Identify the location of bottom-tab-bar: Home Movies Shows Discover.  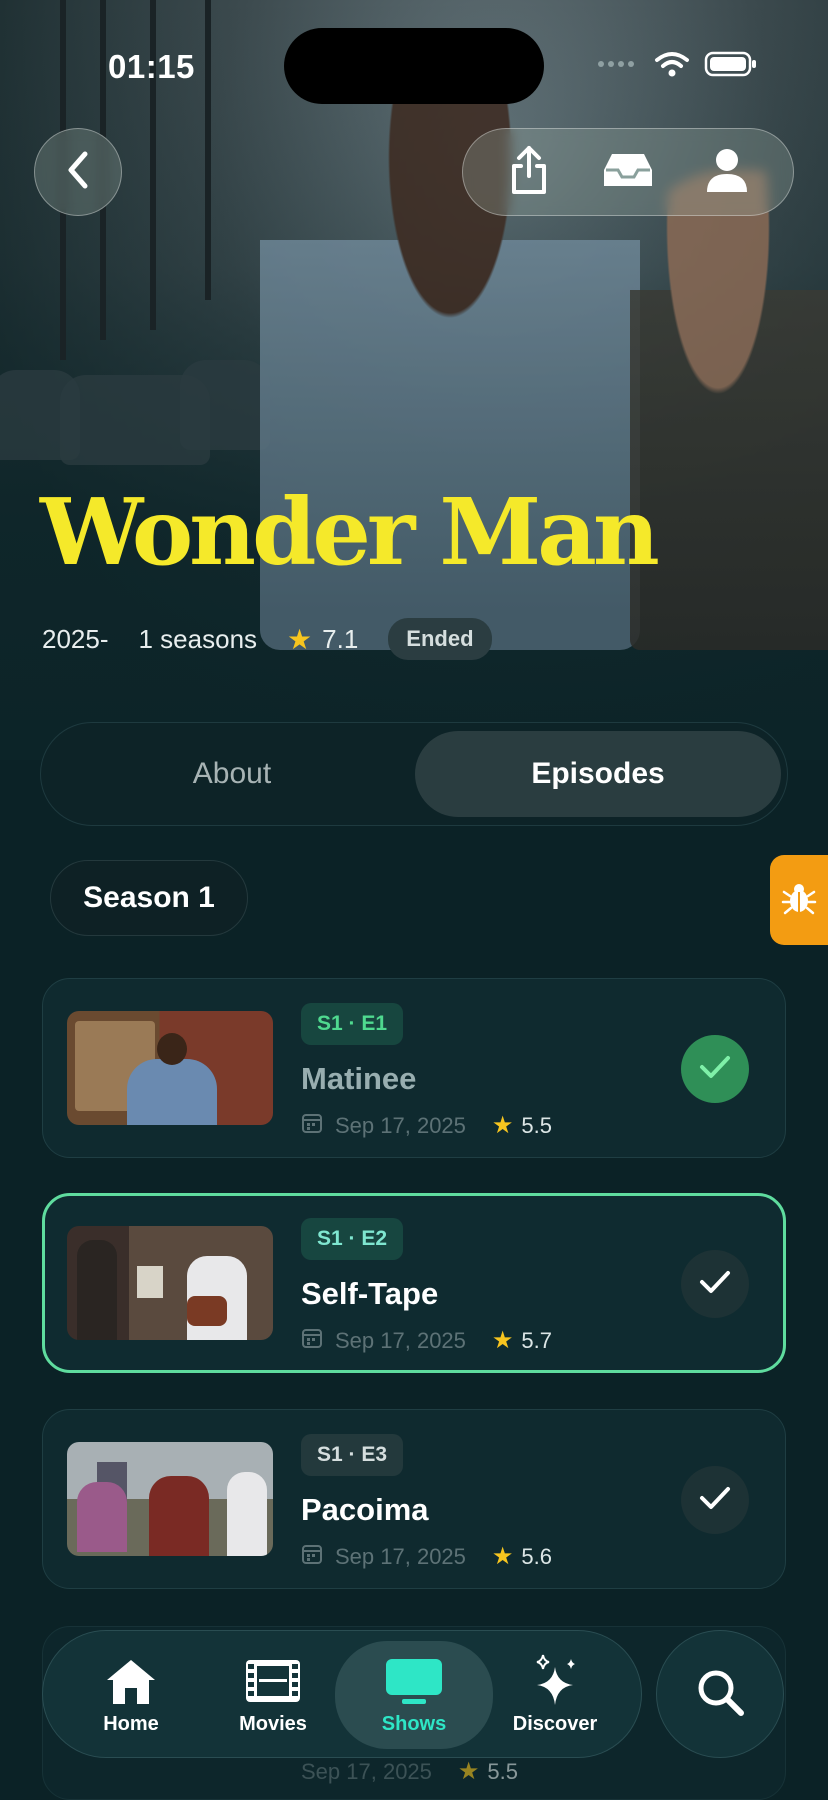
(342, 1694).